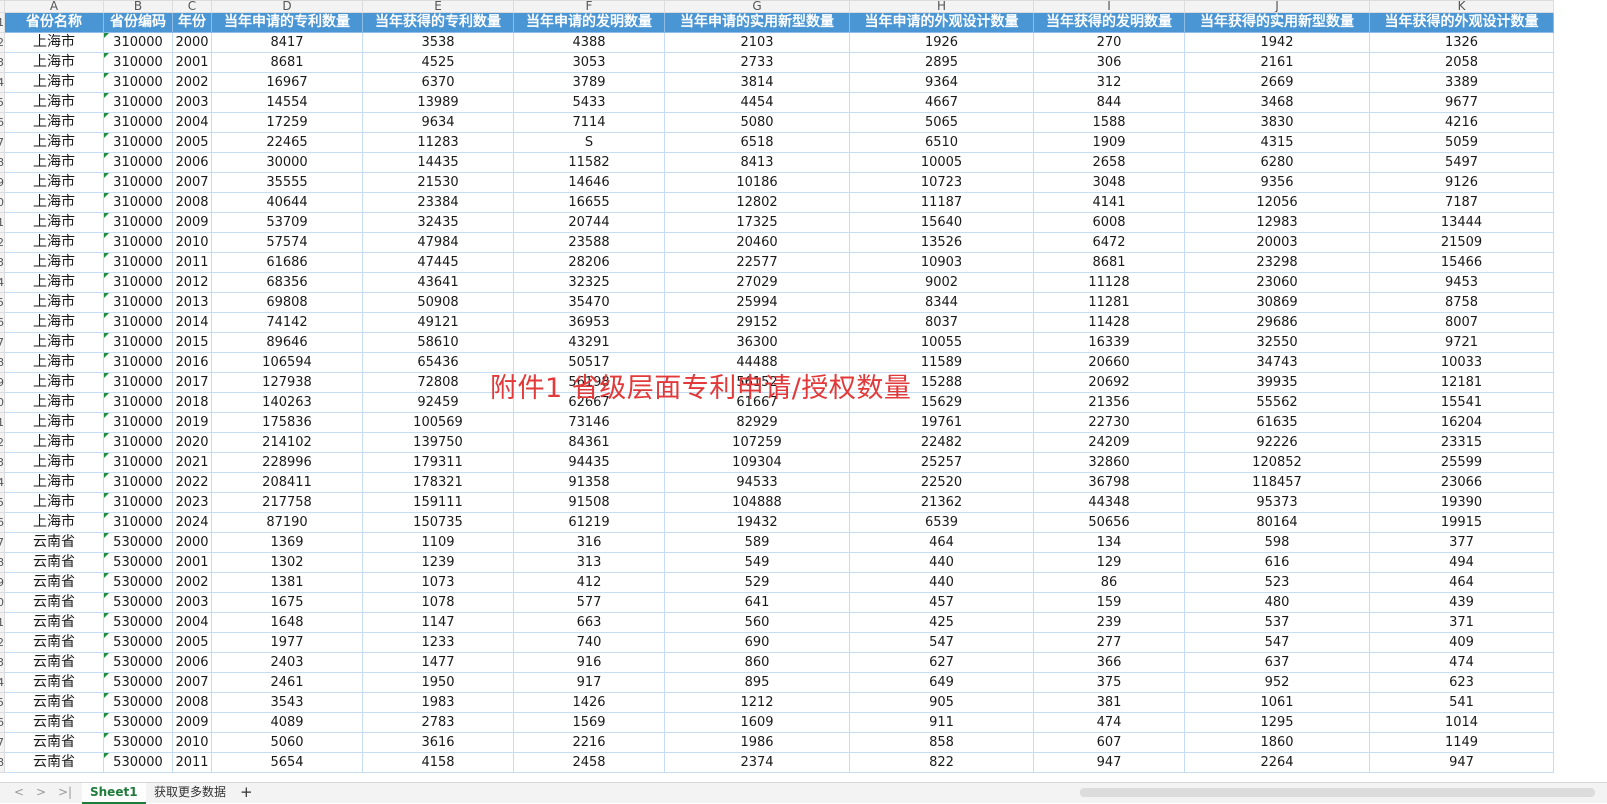 This screenshot has width=1607, height=804. What do you see at coordinates (2, 282) in the screenshot?
I see `row-number: 14` at bounding box center [2, 282].